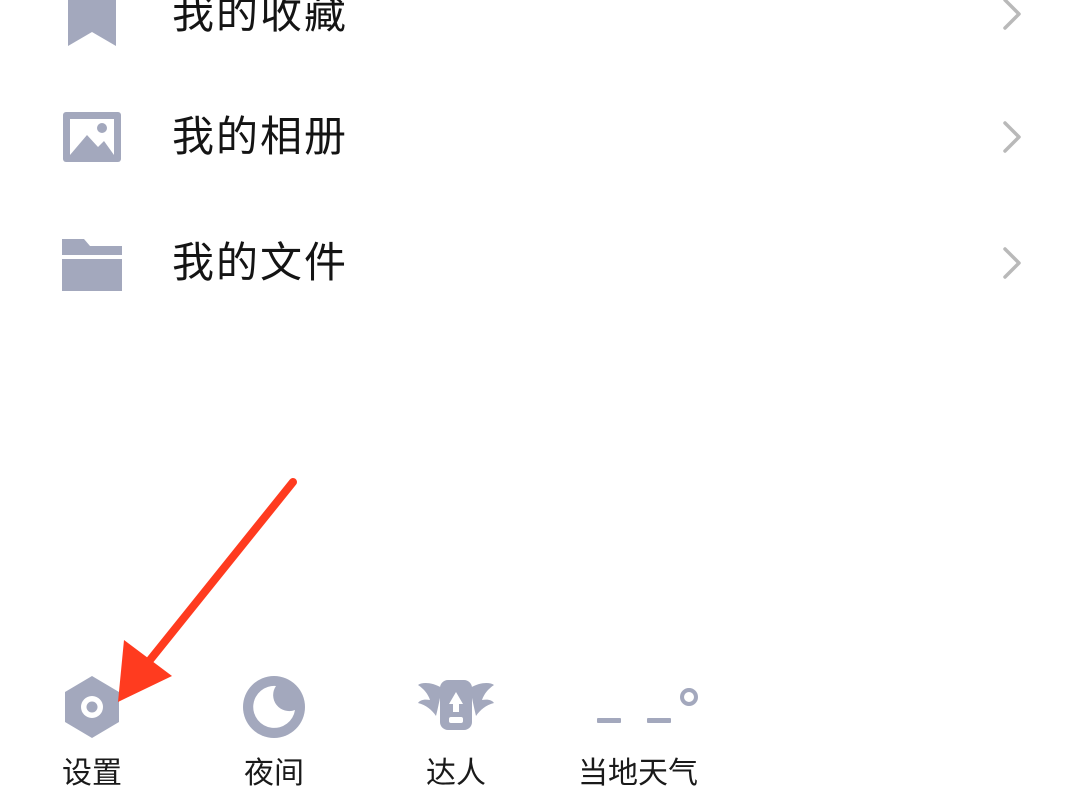 The width and height of the screenshot is (1080, 810). I want to click on bookmark-icon, so click(92, 23).